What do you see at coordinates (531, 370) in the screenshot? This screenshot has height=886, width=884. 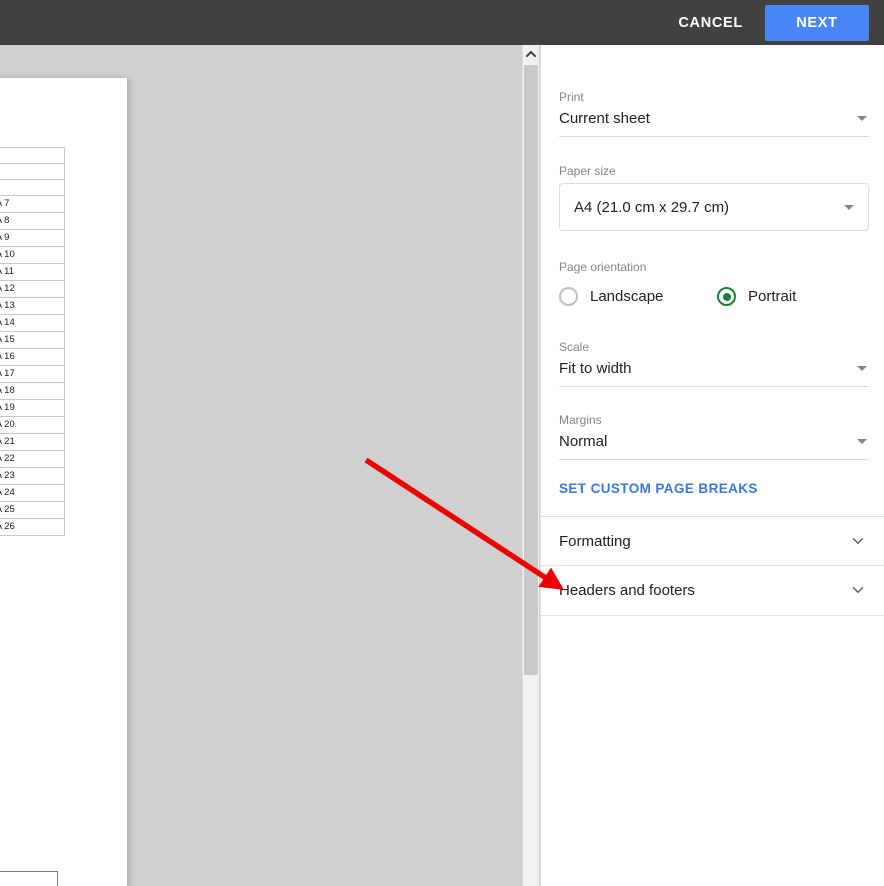 I see `scrollbar-thumb` at bounding box center [531, 370].